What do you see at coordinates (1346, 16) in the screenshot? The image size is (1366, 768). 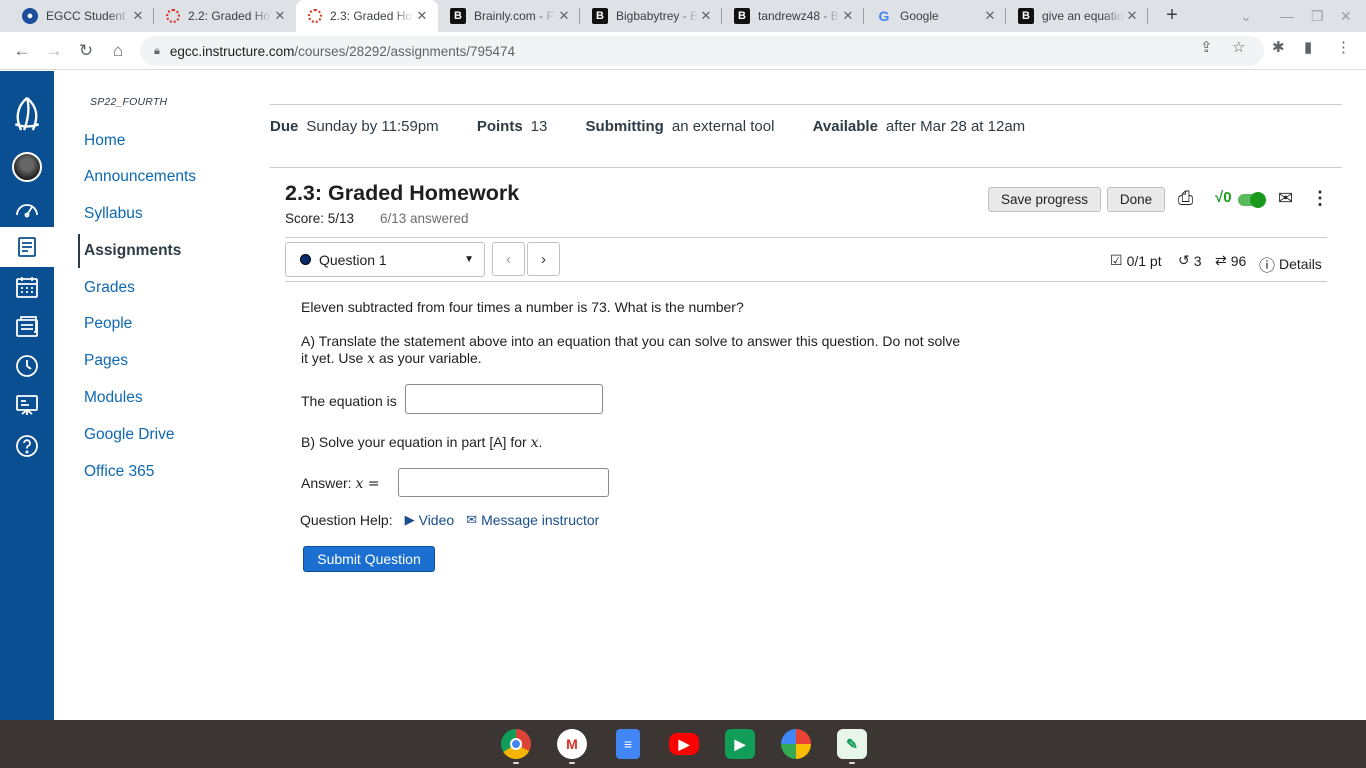 I see `close-window-icon: ✕` at bounding box center [1346, 16].